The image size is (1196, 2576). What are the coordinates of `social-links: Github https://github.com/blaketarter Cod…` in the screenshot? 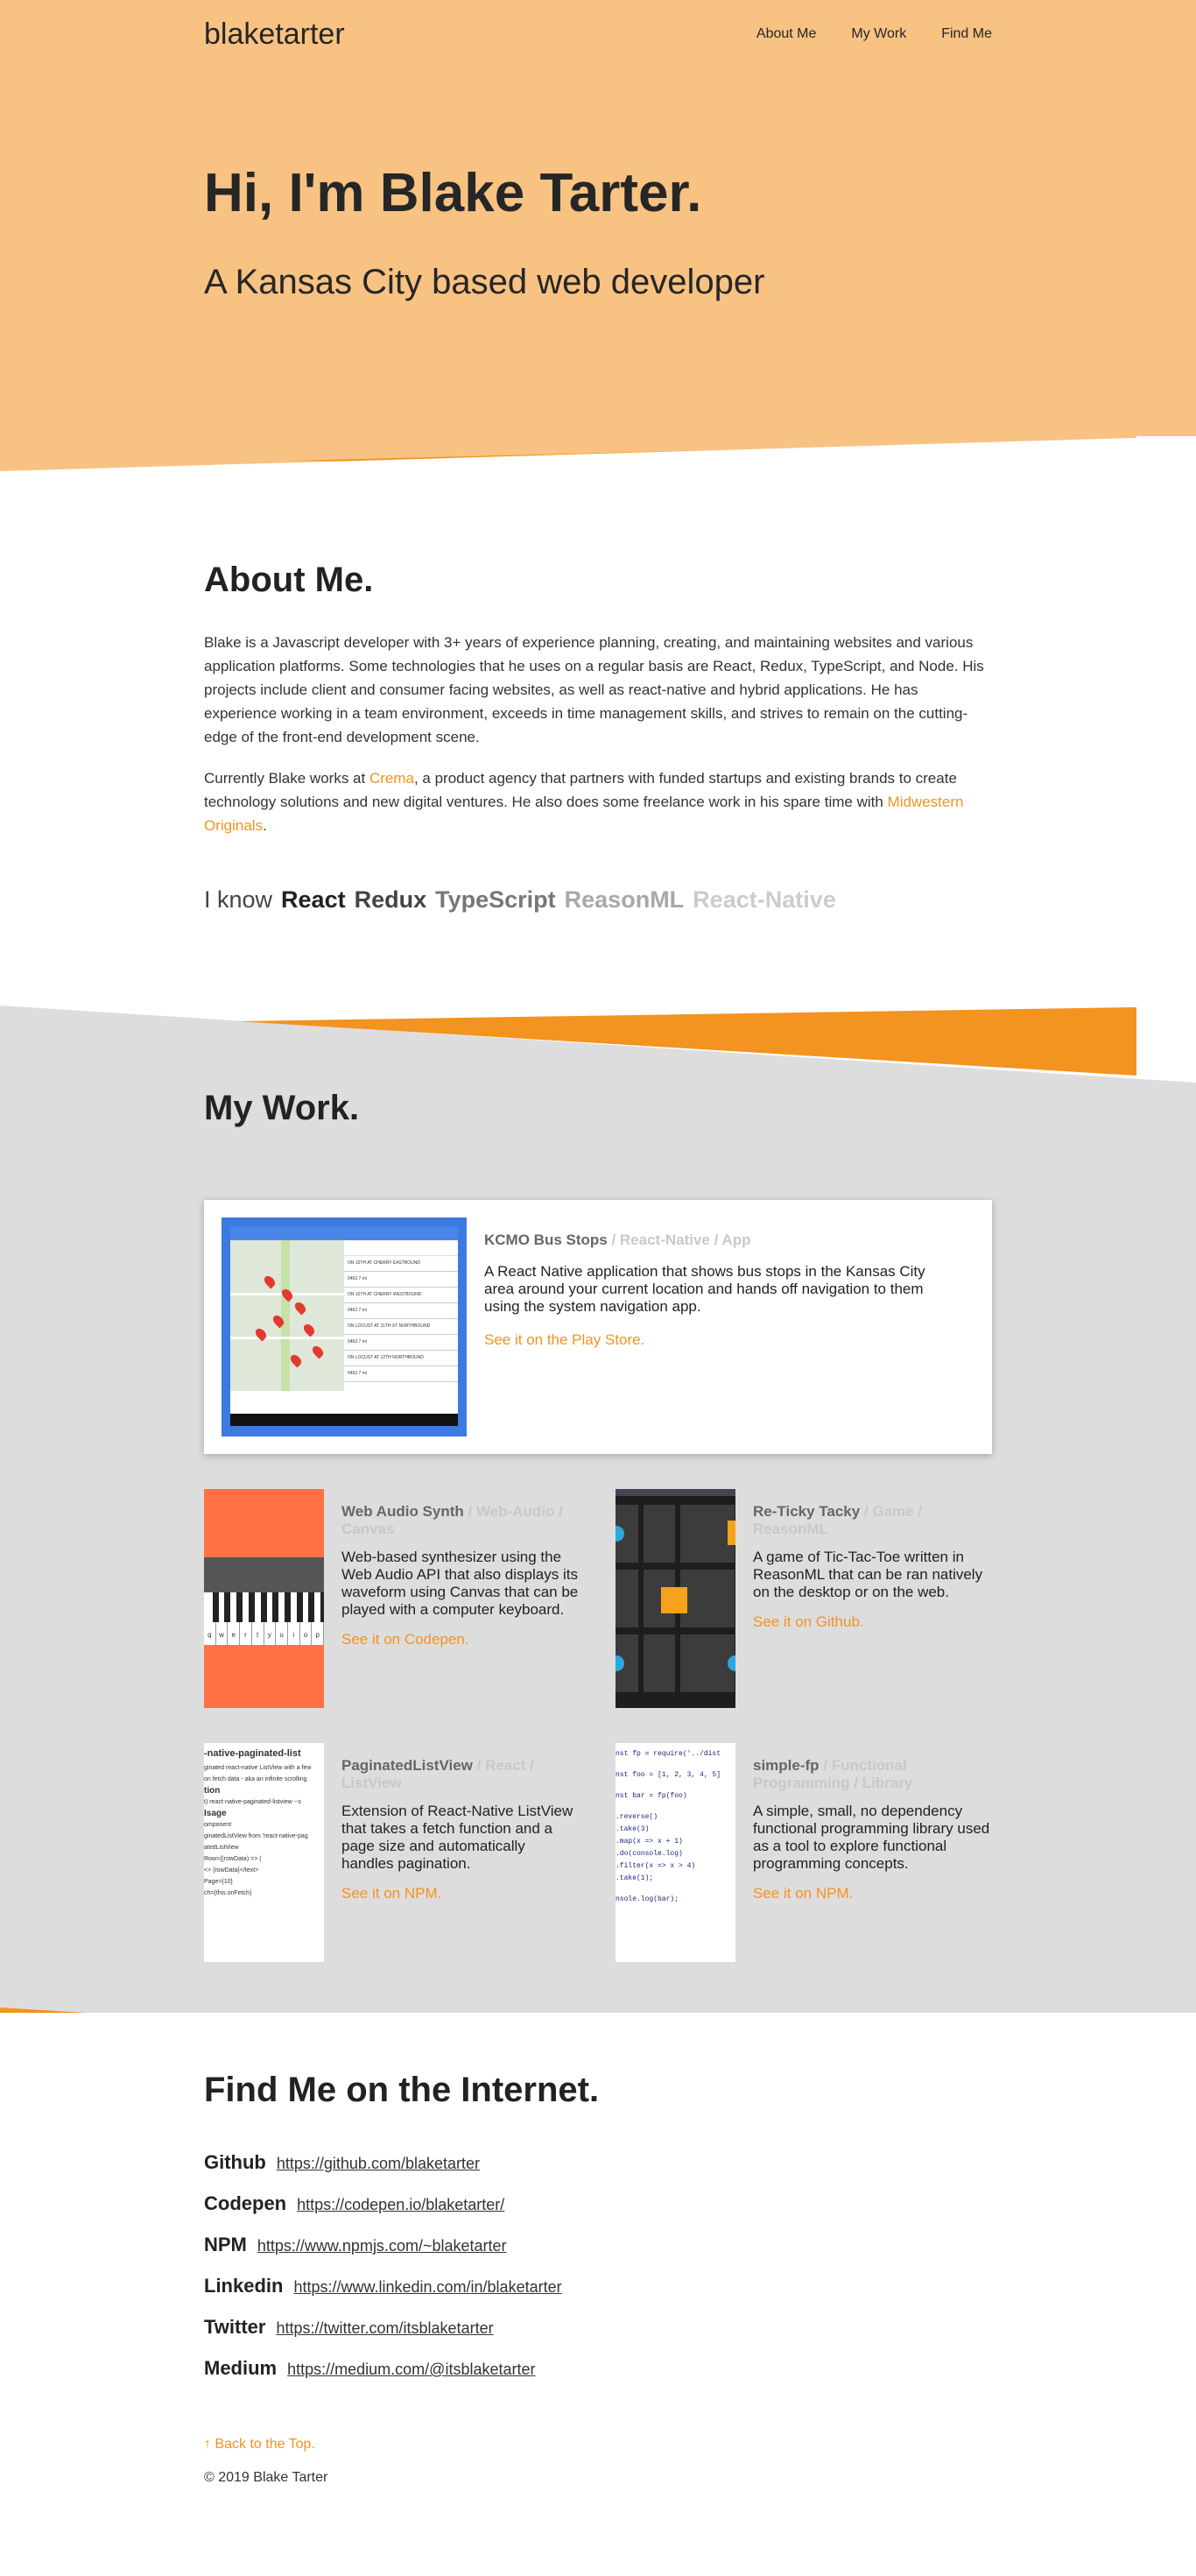 It's located at (383, 2274).